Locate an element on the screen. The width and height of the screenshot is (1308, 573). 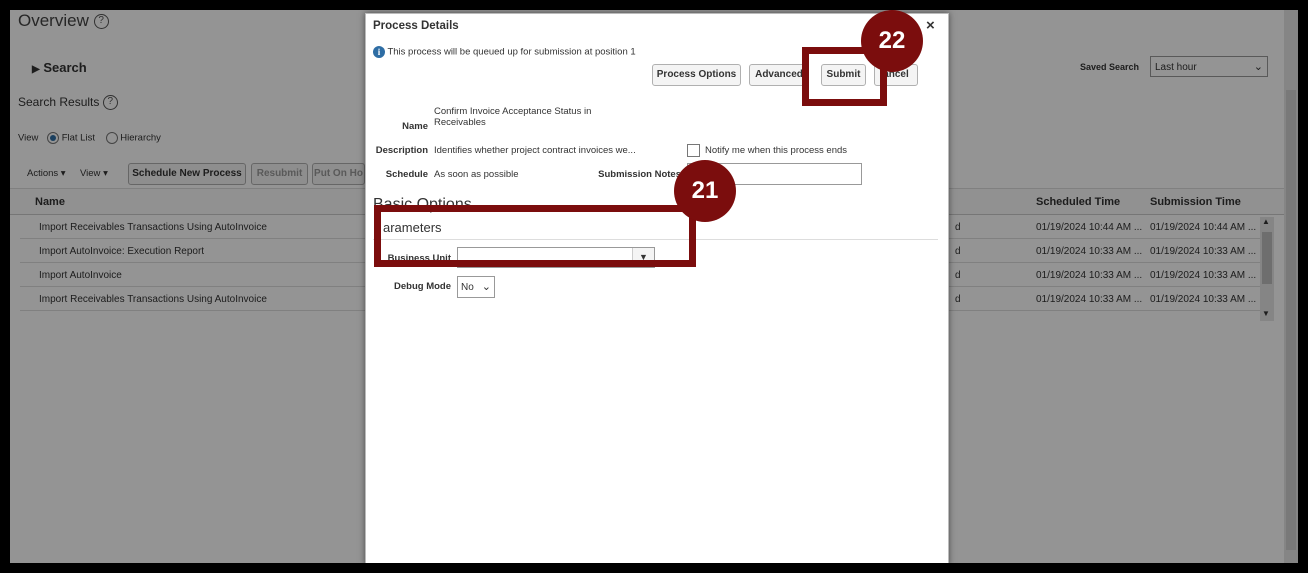
process-options-button: Process Options is located at coordinates (696, 75).